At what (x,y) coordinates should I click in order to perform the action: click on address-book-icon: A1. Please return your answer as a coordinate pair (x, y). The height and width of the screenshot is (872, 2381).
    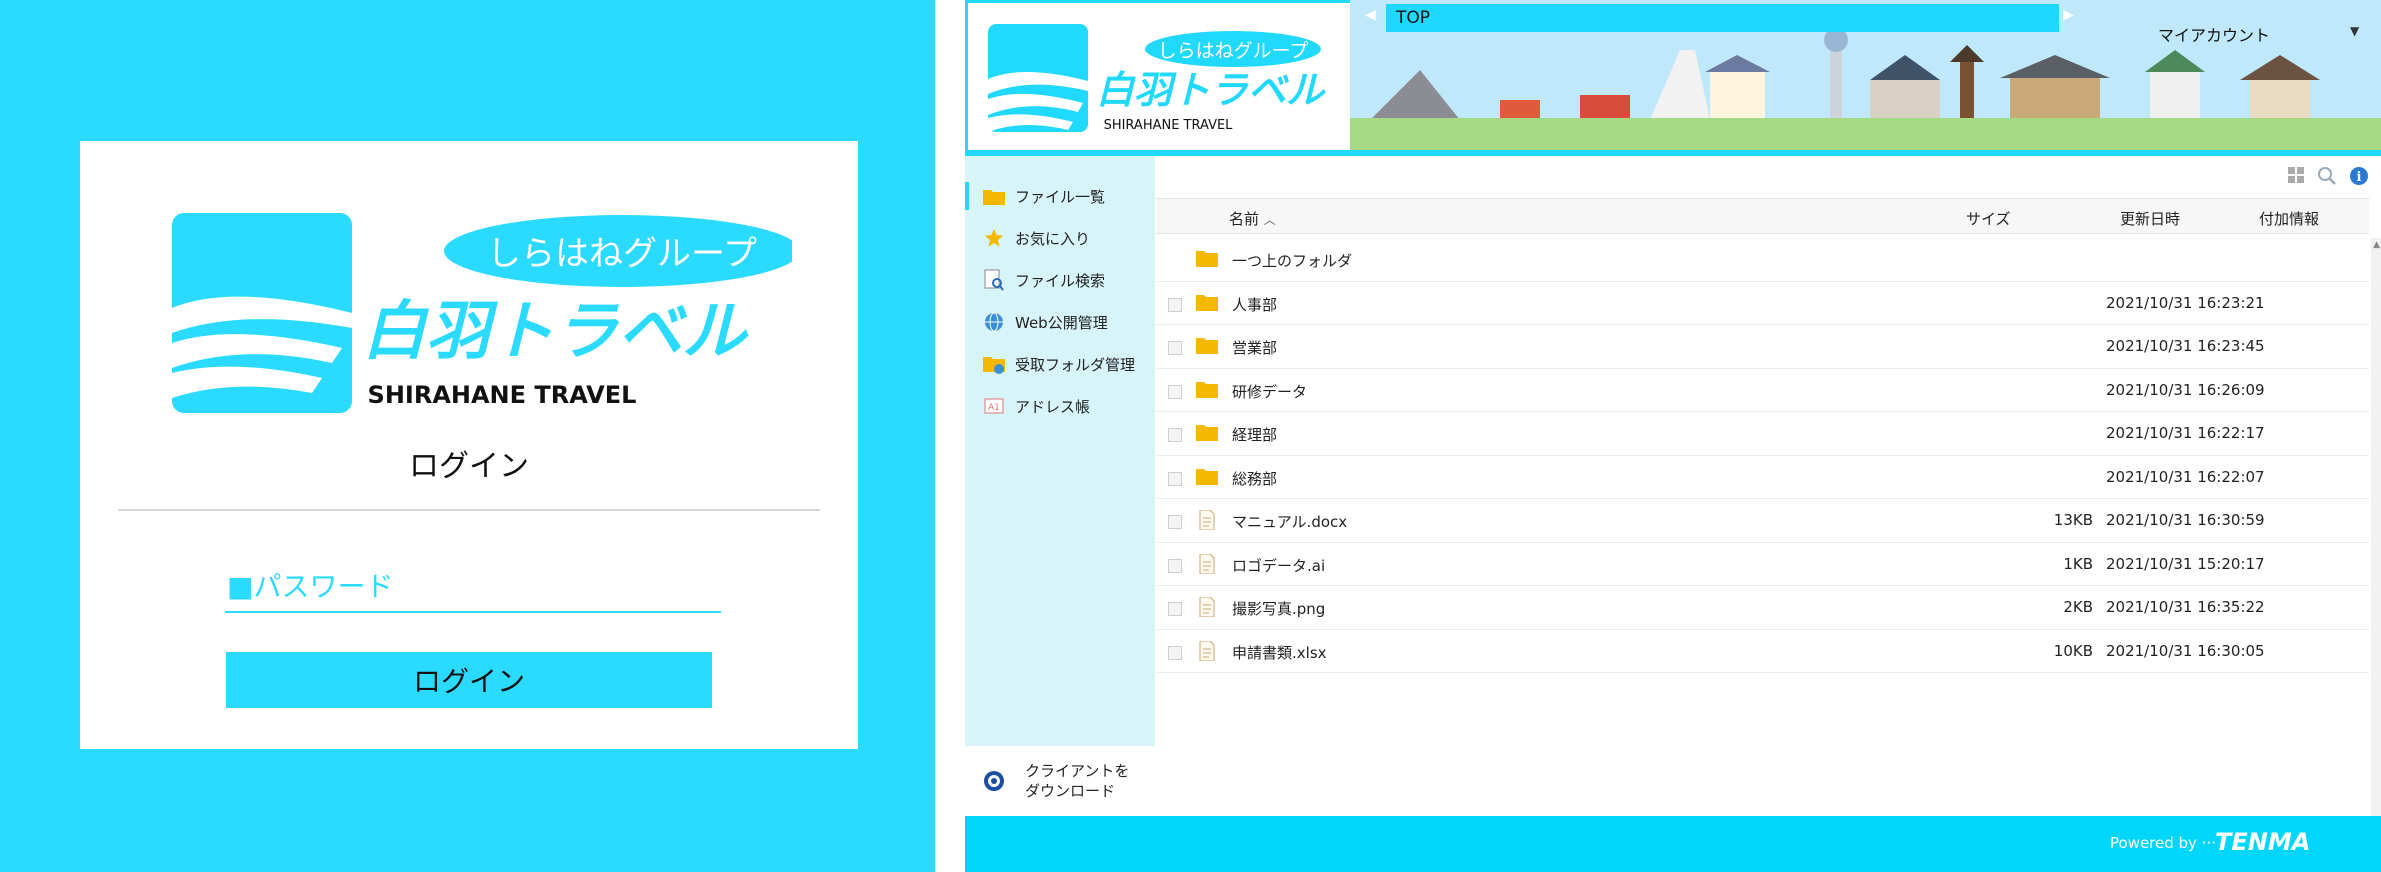
    Looking at the image, I should click on (994, 406).